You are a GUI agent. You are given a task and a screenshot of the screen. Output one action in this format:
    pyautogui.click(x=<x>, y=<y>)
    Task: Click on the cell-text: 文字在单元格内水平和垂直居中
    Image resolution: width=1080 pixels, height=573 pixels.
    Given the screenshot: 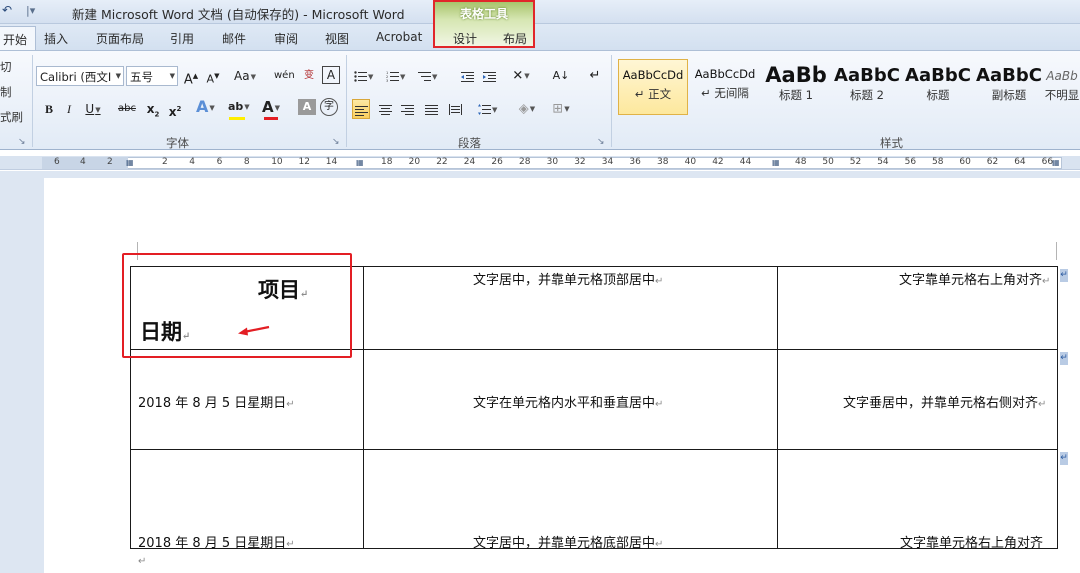 What is the action you would take?
    pyautogui.click(x=564, y=403)
    